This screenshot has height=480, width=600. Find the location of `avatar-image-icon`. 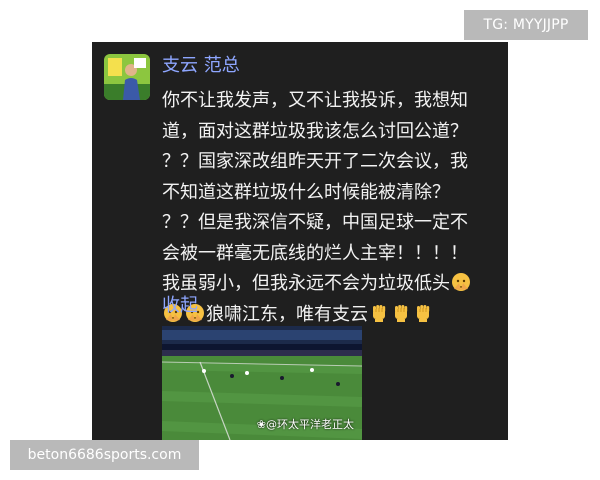

avatar-image-icon is located at coordinates (127, 77).